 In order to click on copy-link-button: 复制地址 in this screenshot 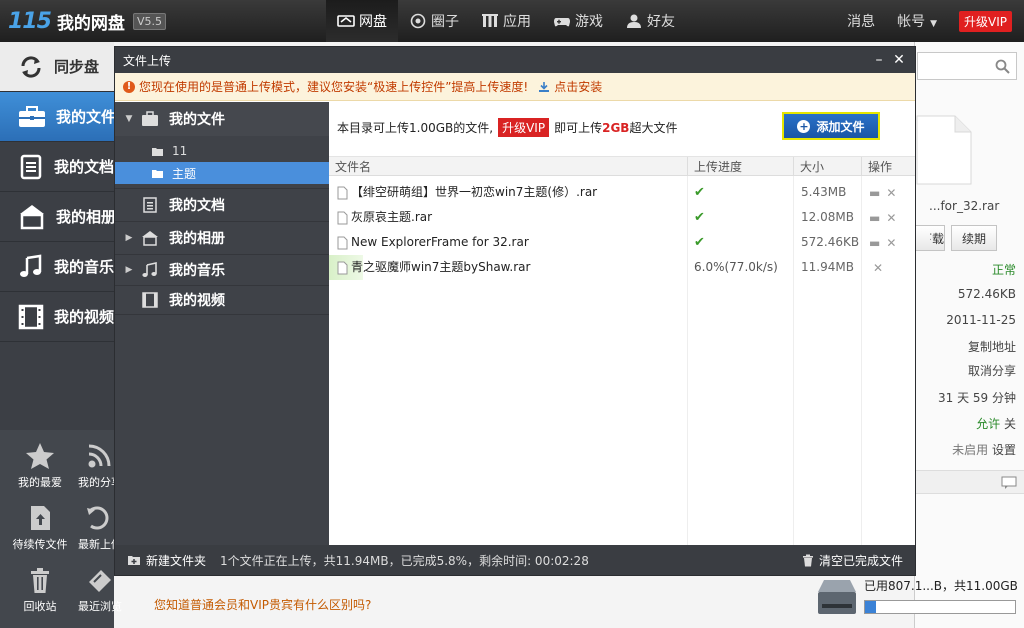, I will do `click(992, 346)`.